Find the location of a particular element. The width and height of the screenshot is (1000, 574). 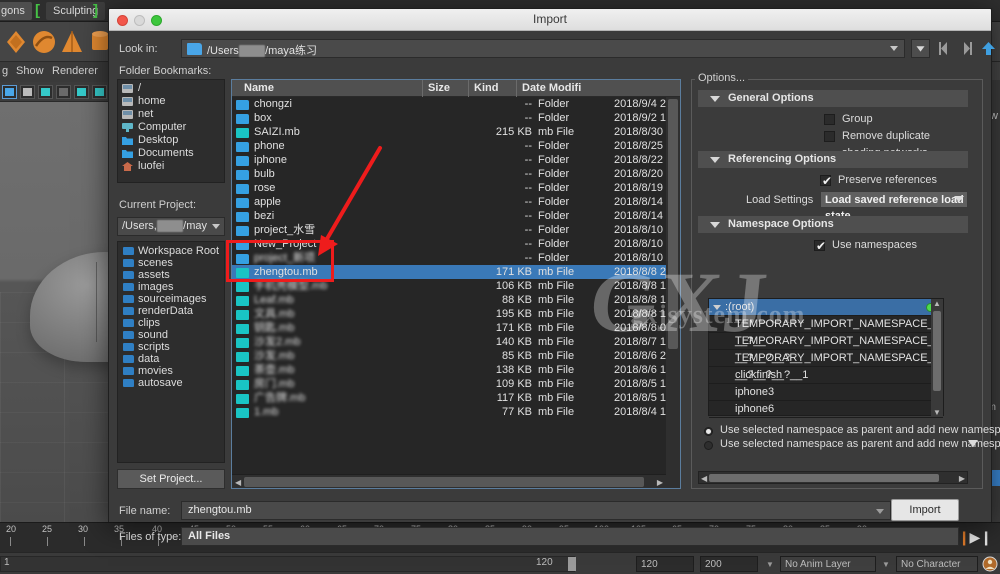

project-tree-item: assets is located at coordinates (171, 275).